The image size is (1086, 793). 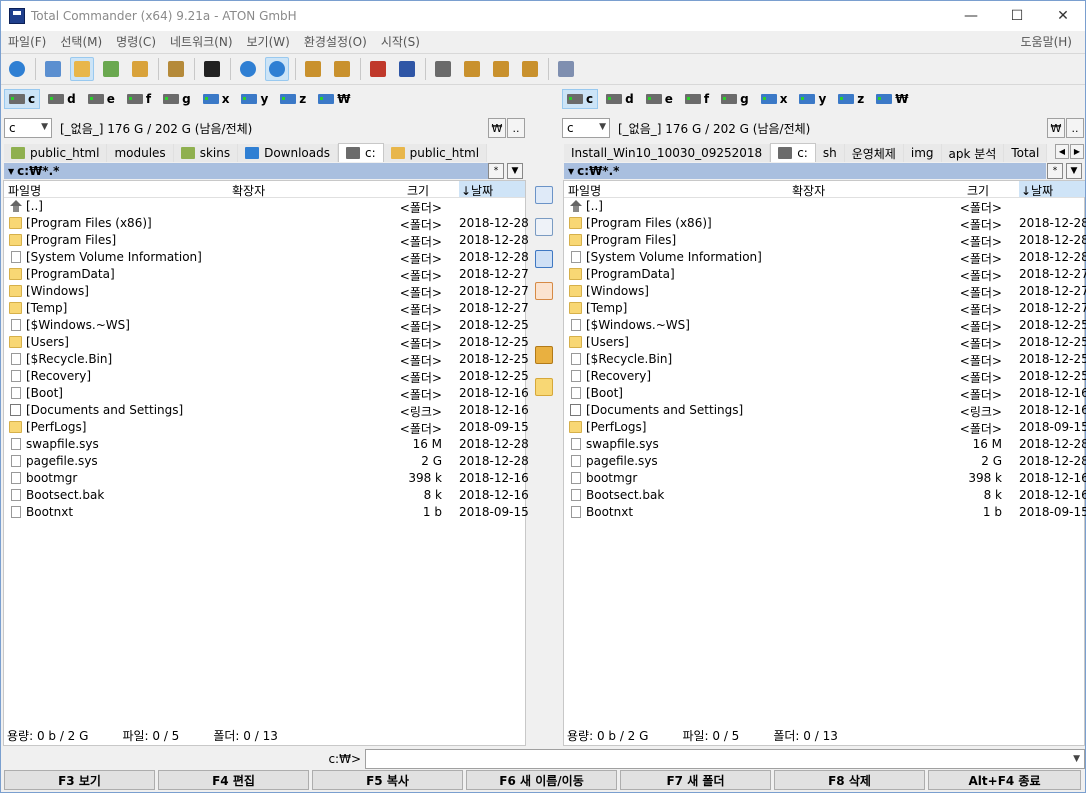 I want to click on left-tab-4: c:, so click(x=361, y=152).